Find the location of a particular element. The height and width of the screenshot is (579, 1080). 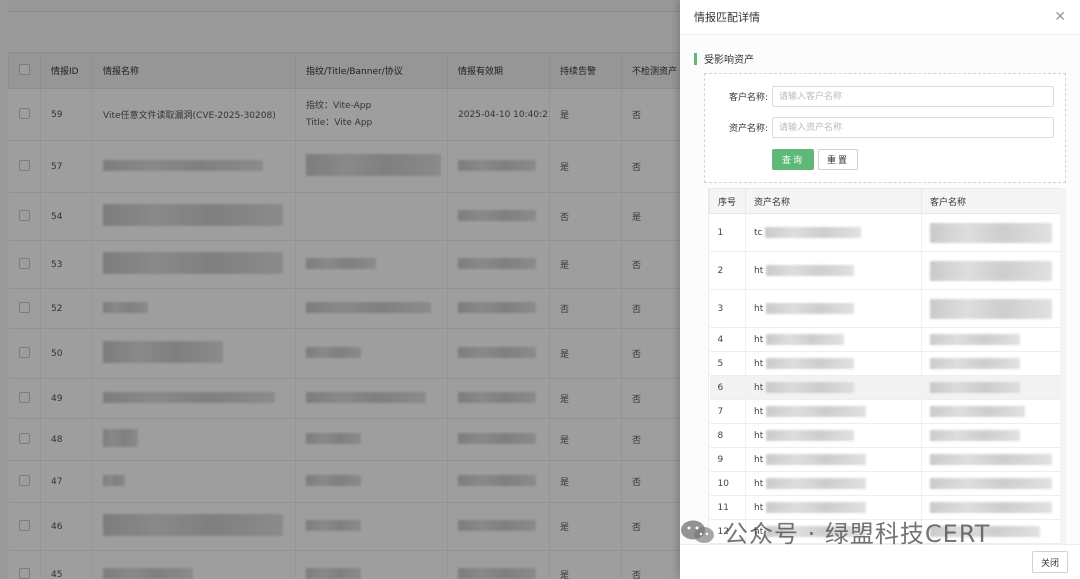

asset-row: 资产名称: is located at coordinates (879, 127).